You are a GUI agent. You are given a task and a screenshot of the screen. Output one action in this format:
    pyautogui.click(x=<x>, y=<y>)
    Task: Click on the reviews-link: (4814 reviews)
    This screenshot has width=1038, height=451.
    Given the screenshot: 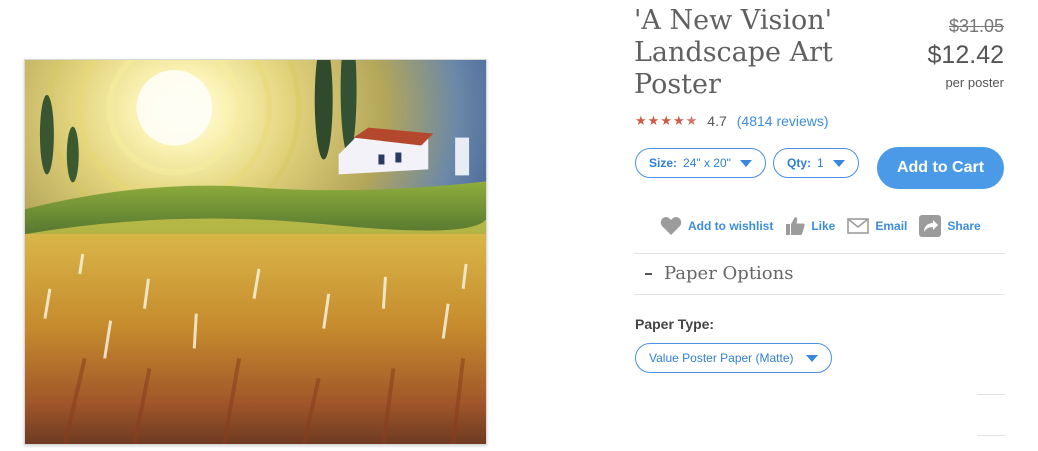 What is the action you would take?
    pyautogui.click(x=783, y=121)
    